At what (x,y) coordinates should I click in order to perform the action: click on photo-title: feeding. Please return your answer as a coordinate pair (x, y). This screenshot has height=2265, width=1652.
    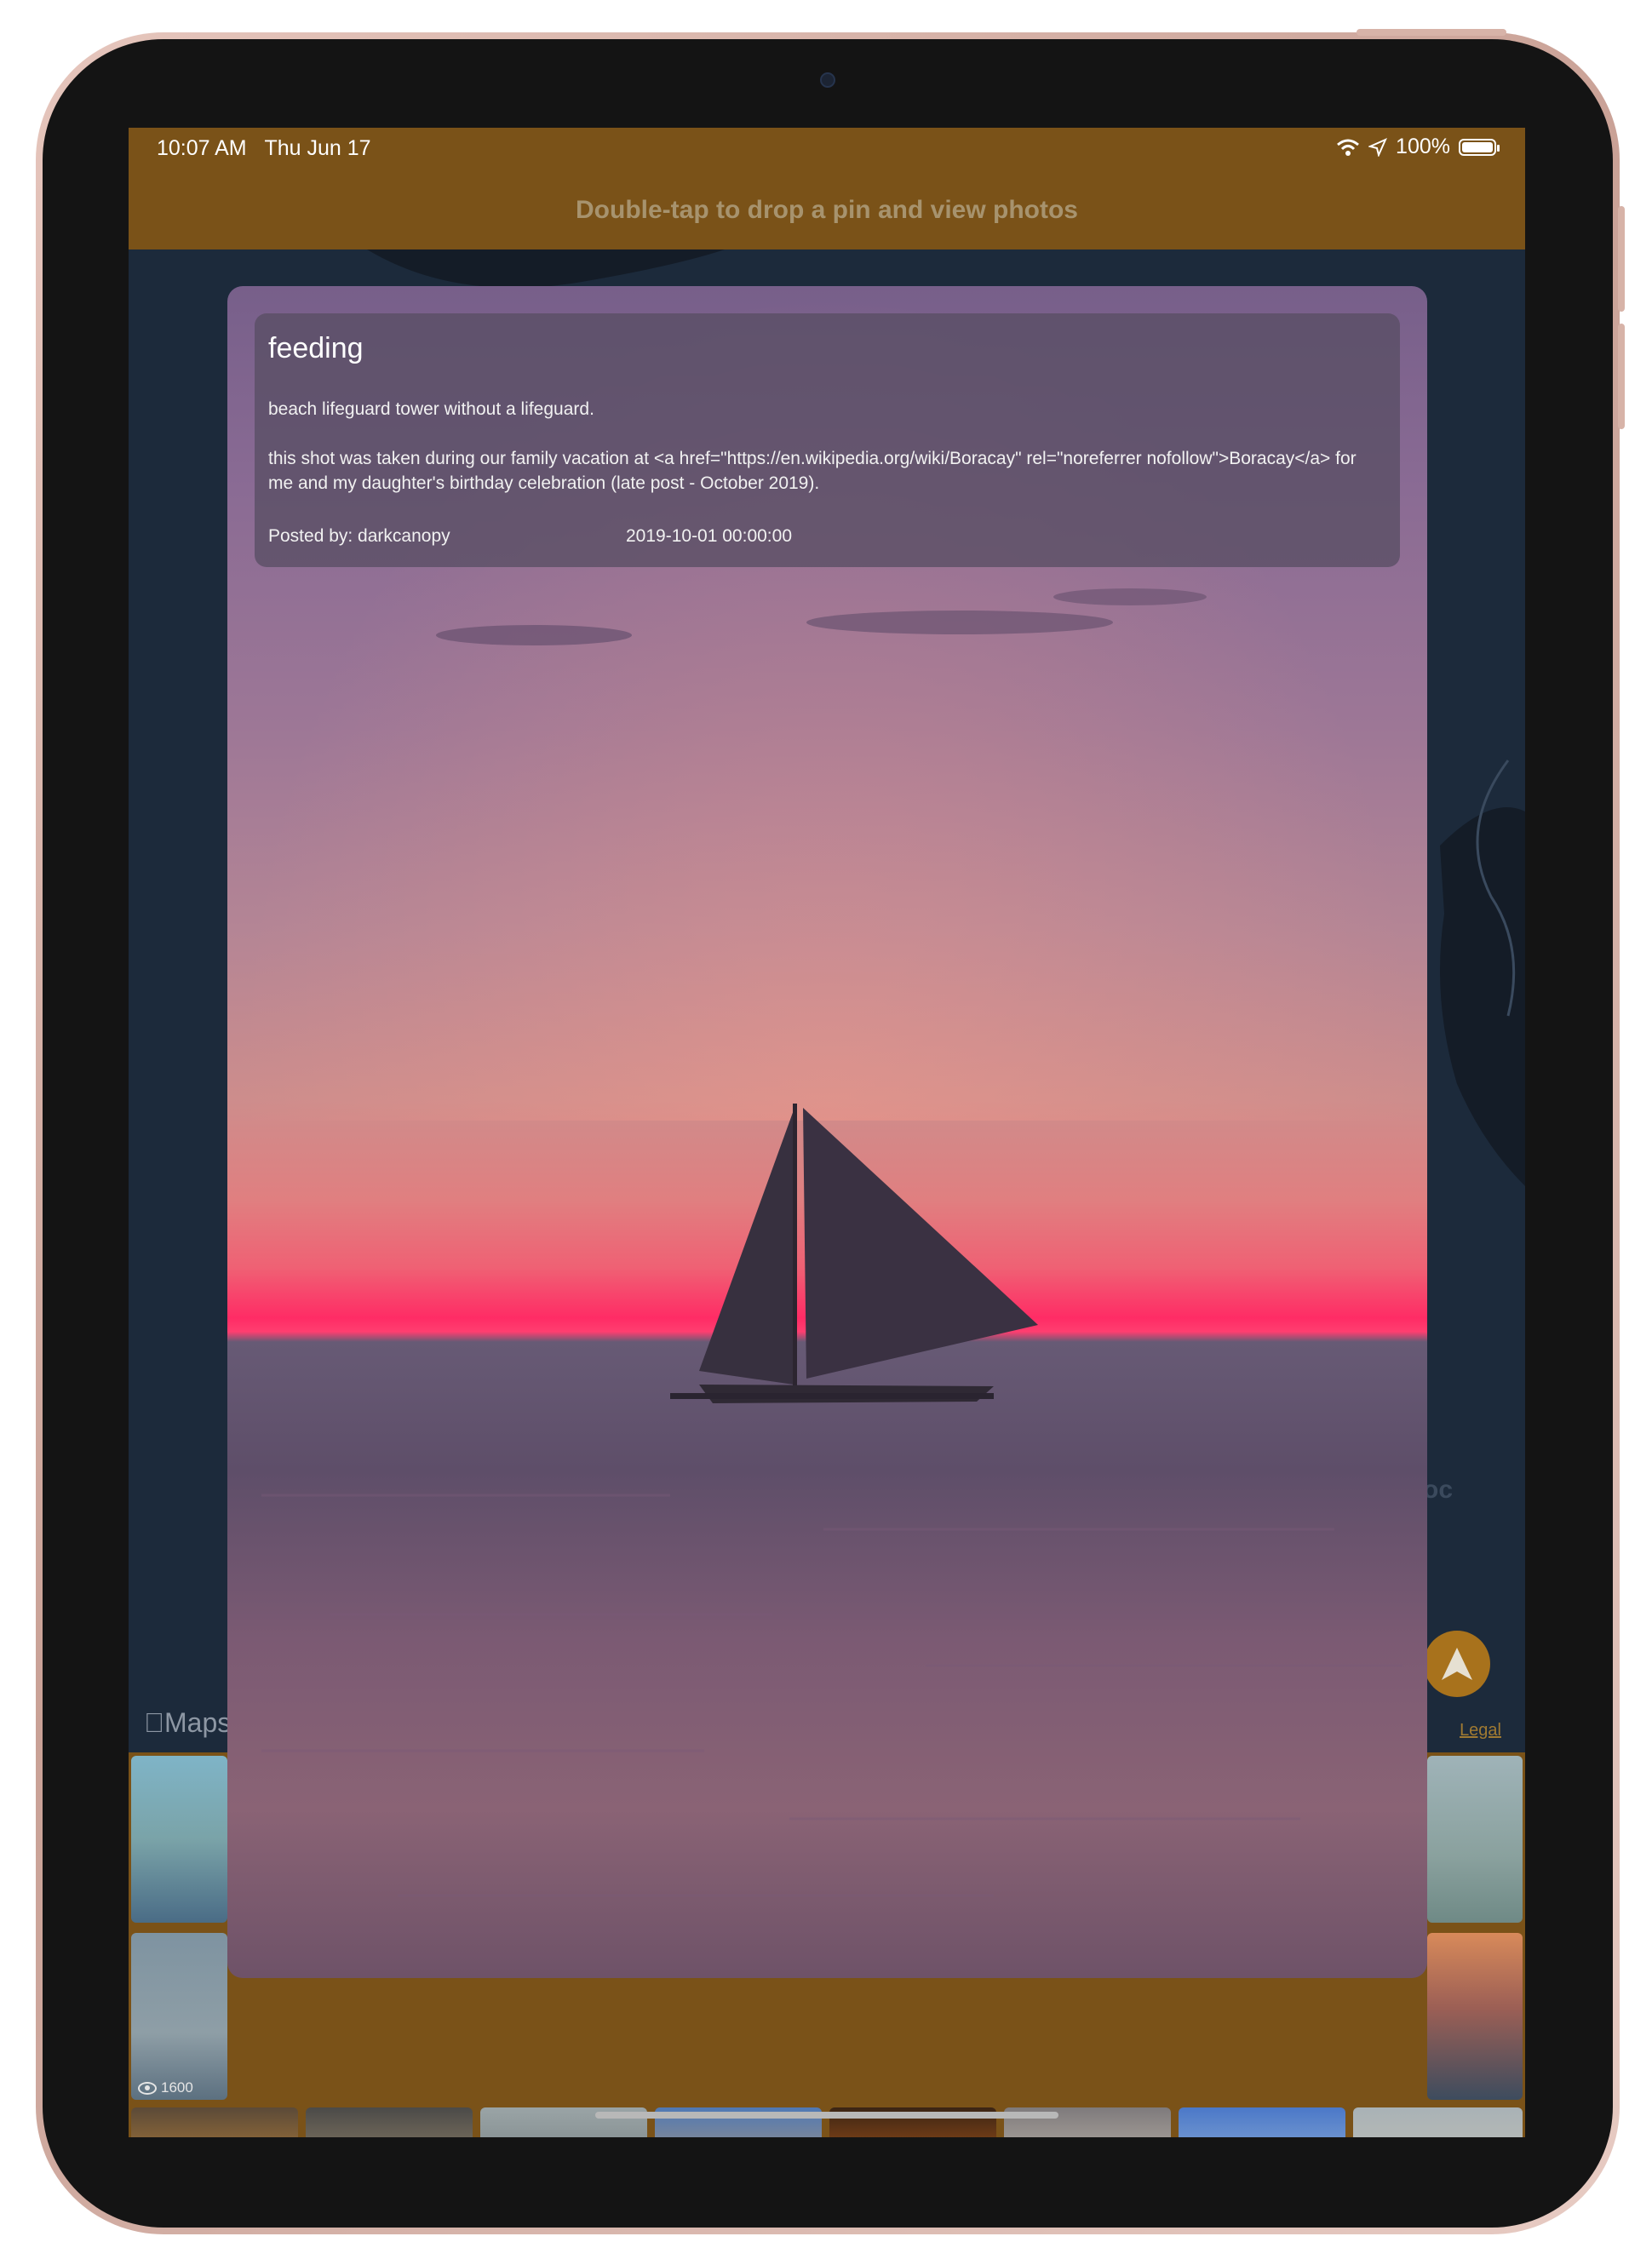
    Looking at the image, I should click on (316, 348).